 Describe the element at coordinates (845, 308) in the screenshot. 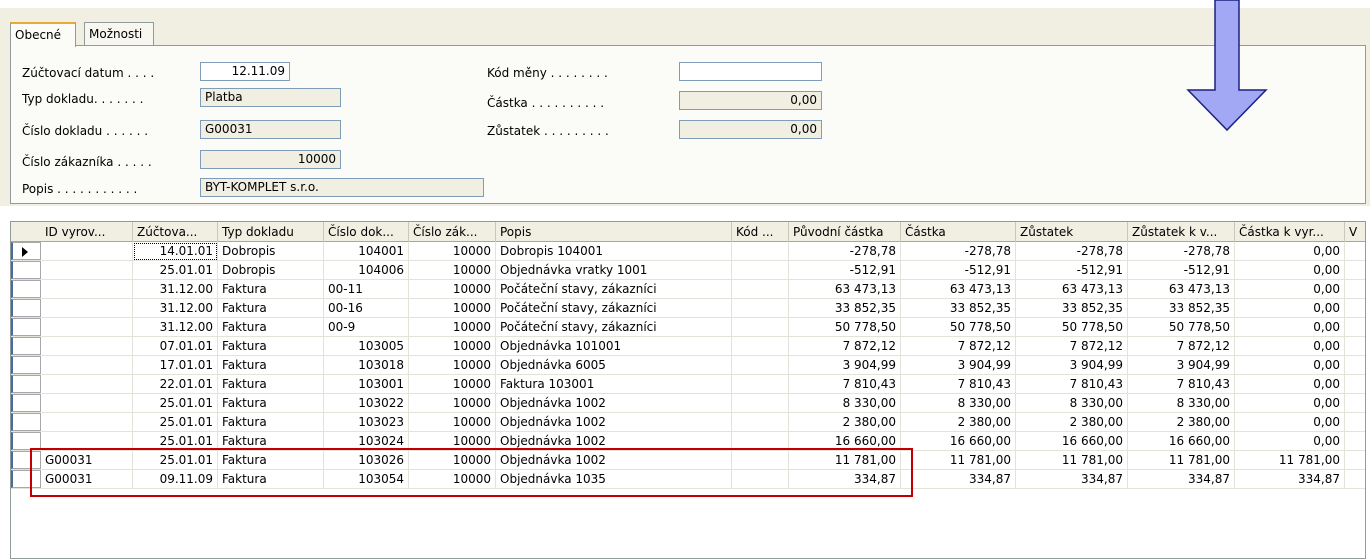

I see `cell-col-puvodni-castka: 33 852,35` at that location.